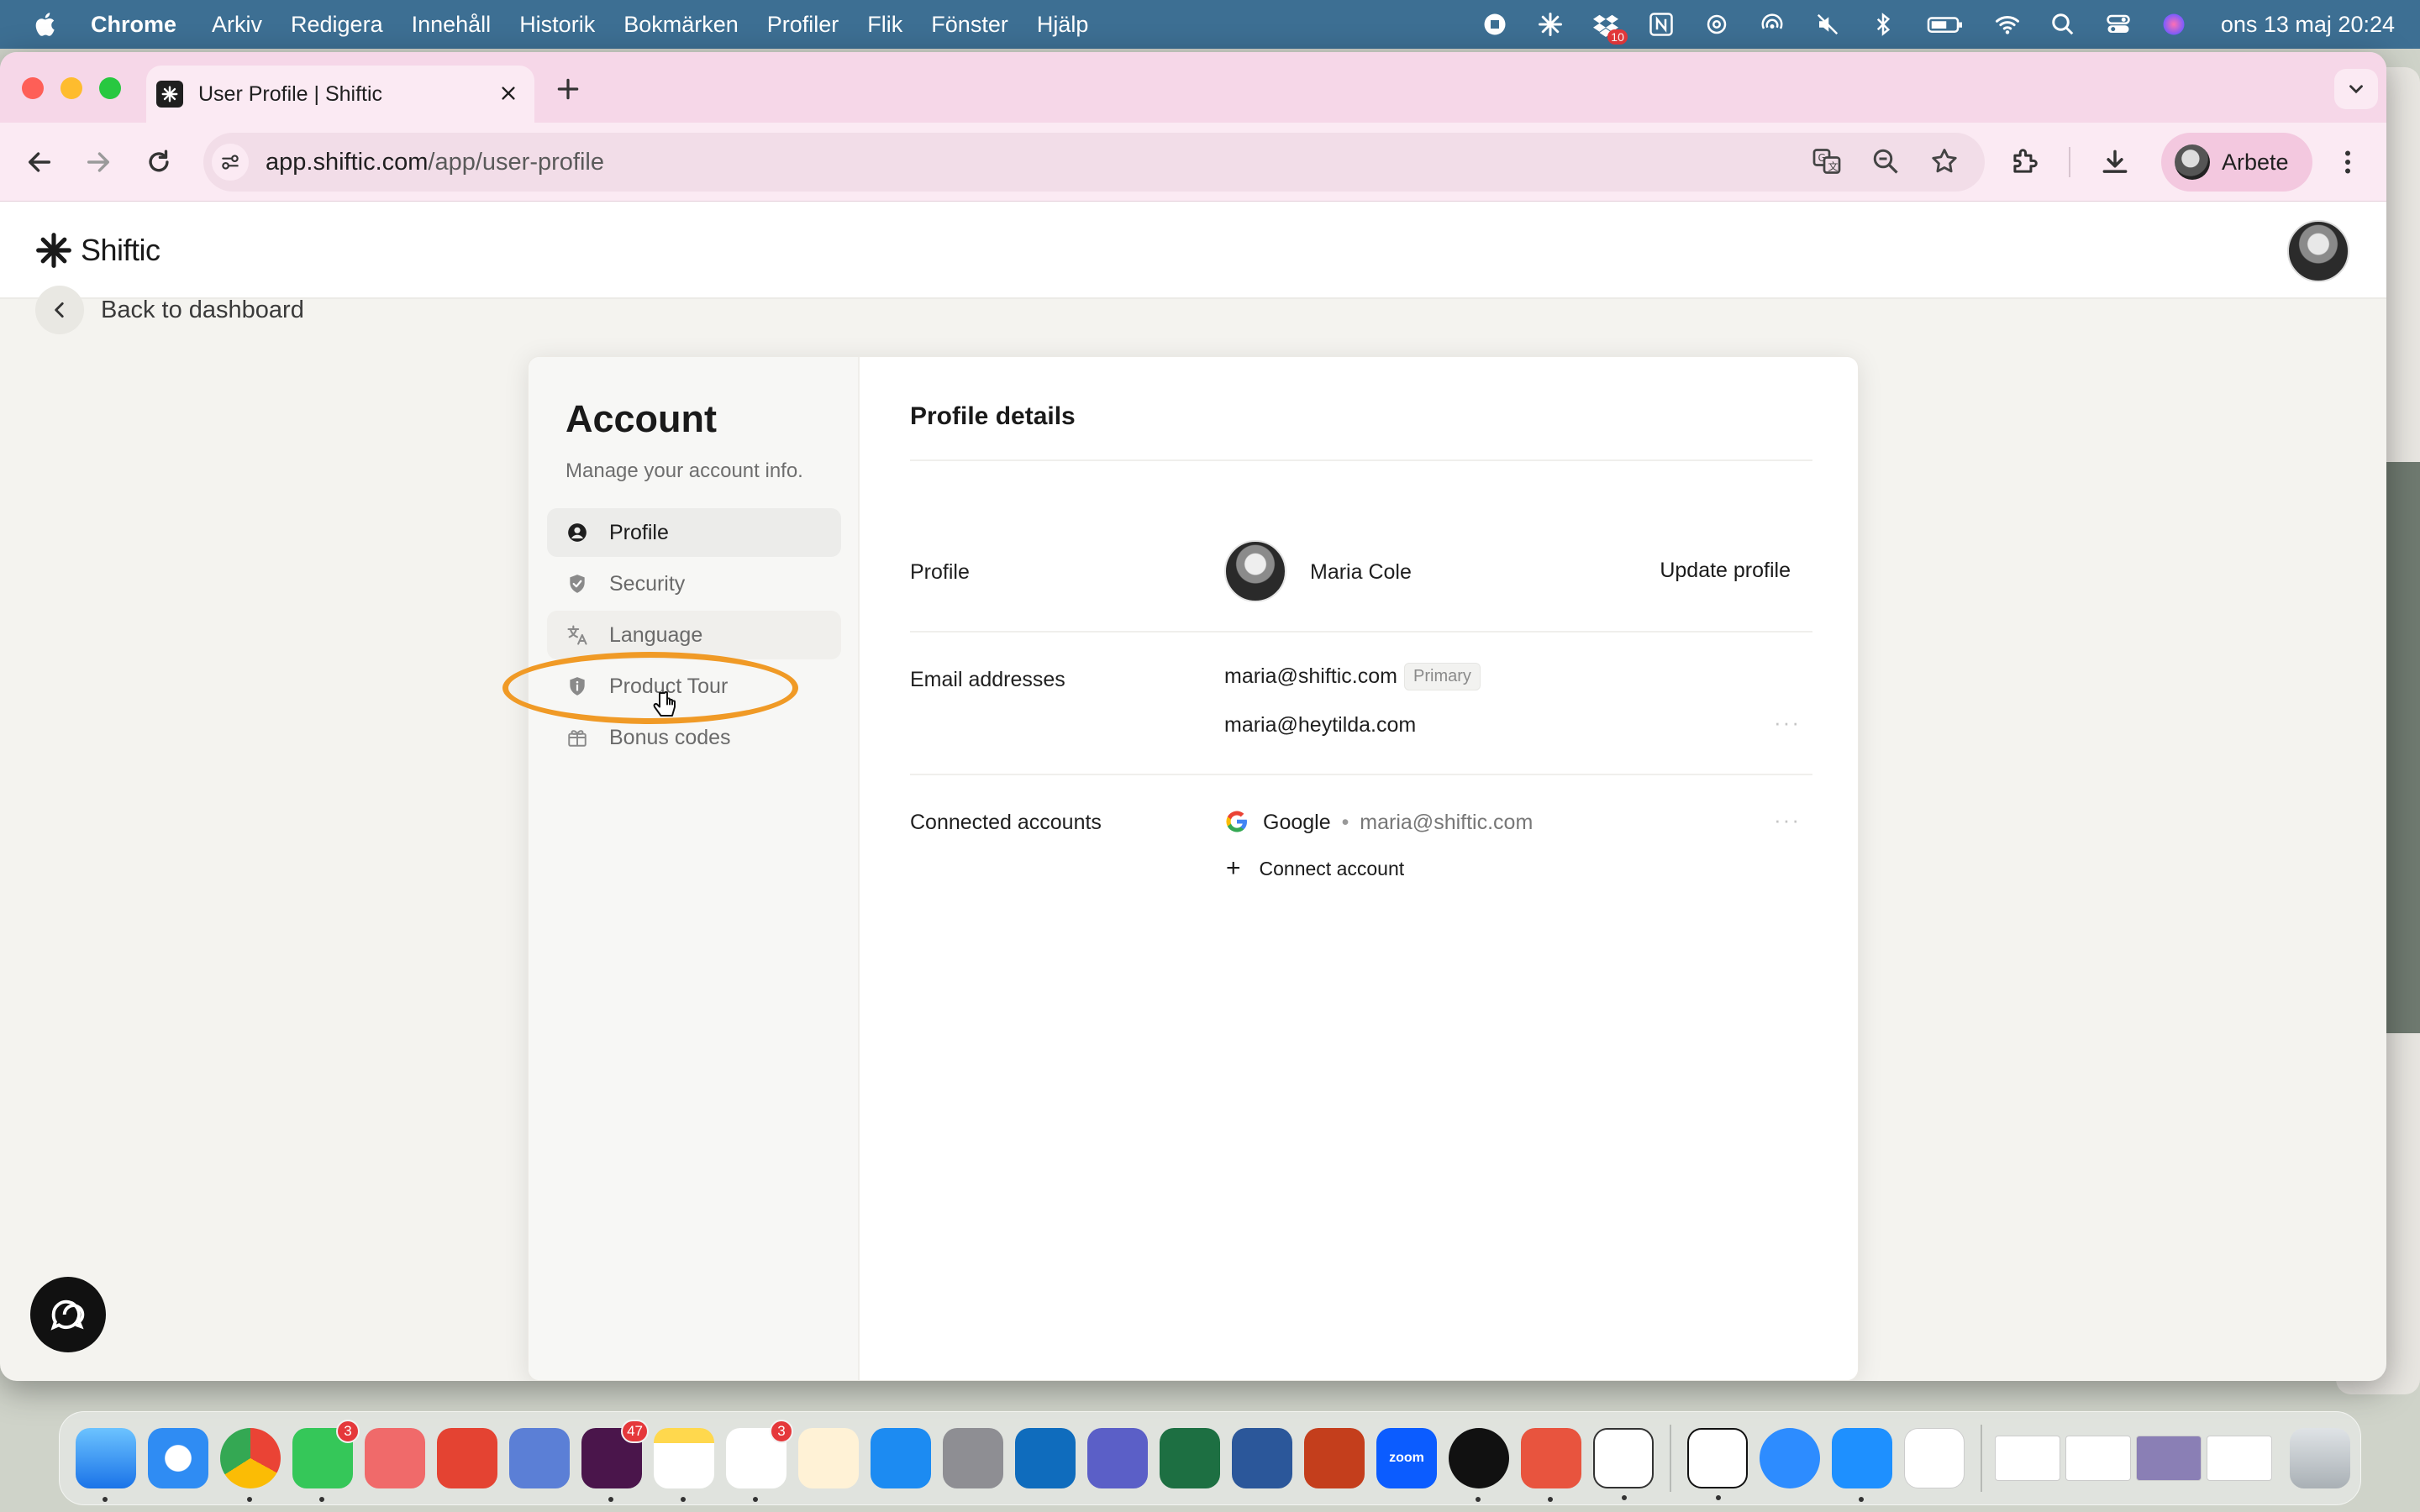  What do you see at coordinates (1945, 24) in the screenshot?
I see `battery-icon` at bounding box center [1945, 24].